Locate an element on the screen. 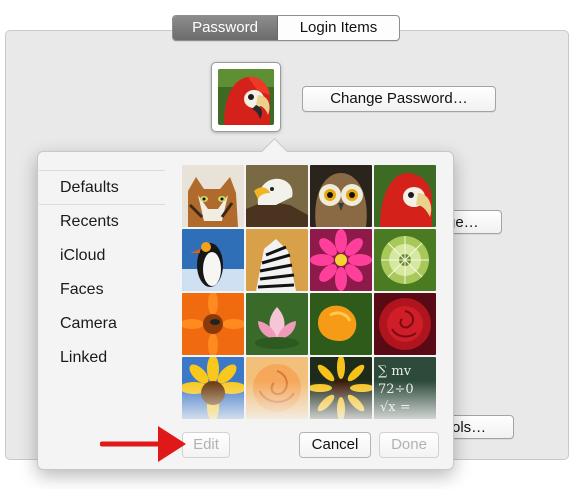 The height and width of the screenshot is (489, 575). svg-text: ∑ mv is located at coordinates (395, 371).